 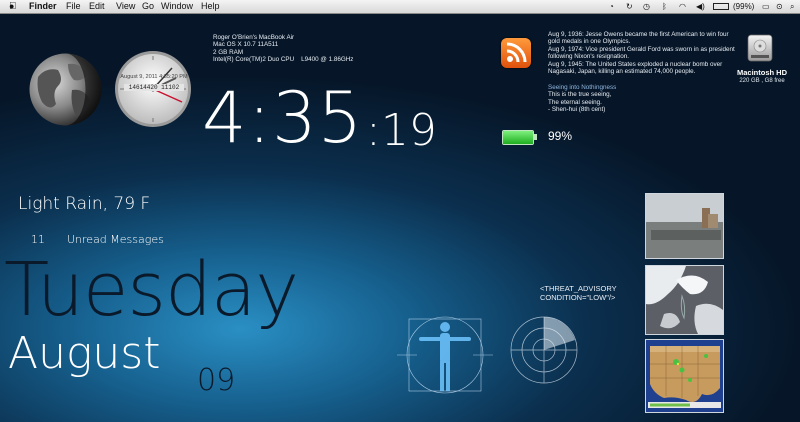 I want to click on radar-map, so click(x=684, y=376).